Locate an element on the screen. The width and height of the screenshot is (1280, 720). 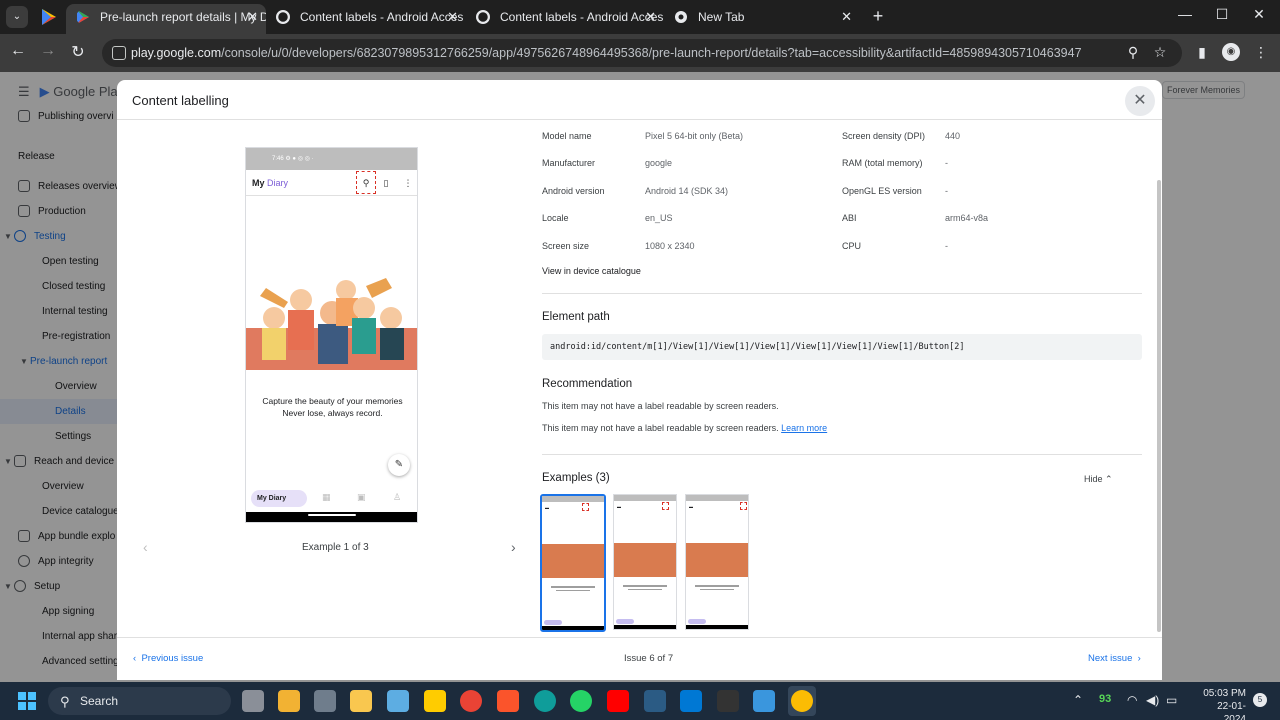
vscode-icon is located at coordinates (691, 701).